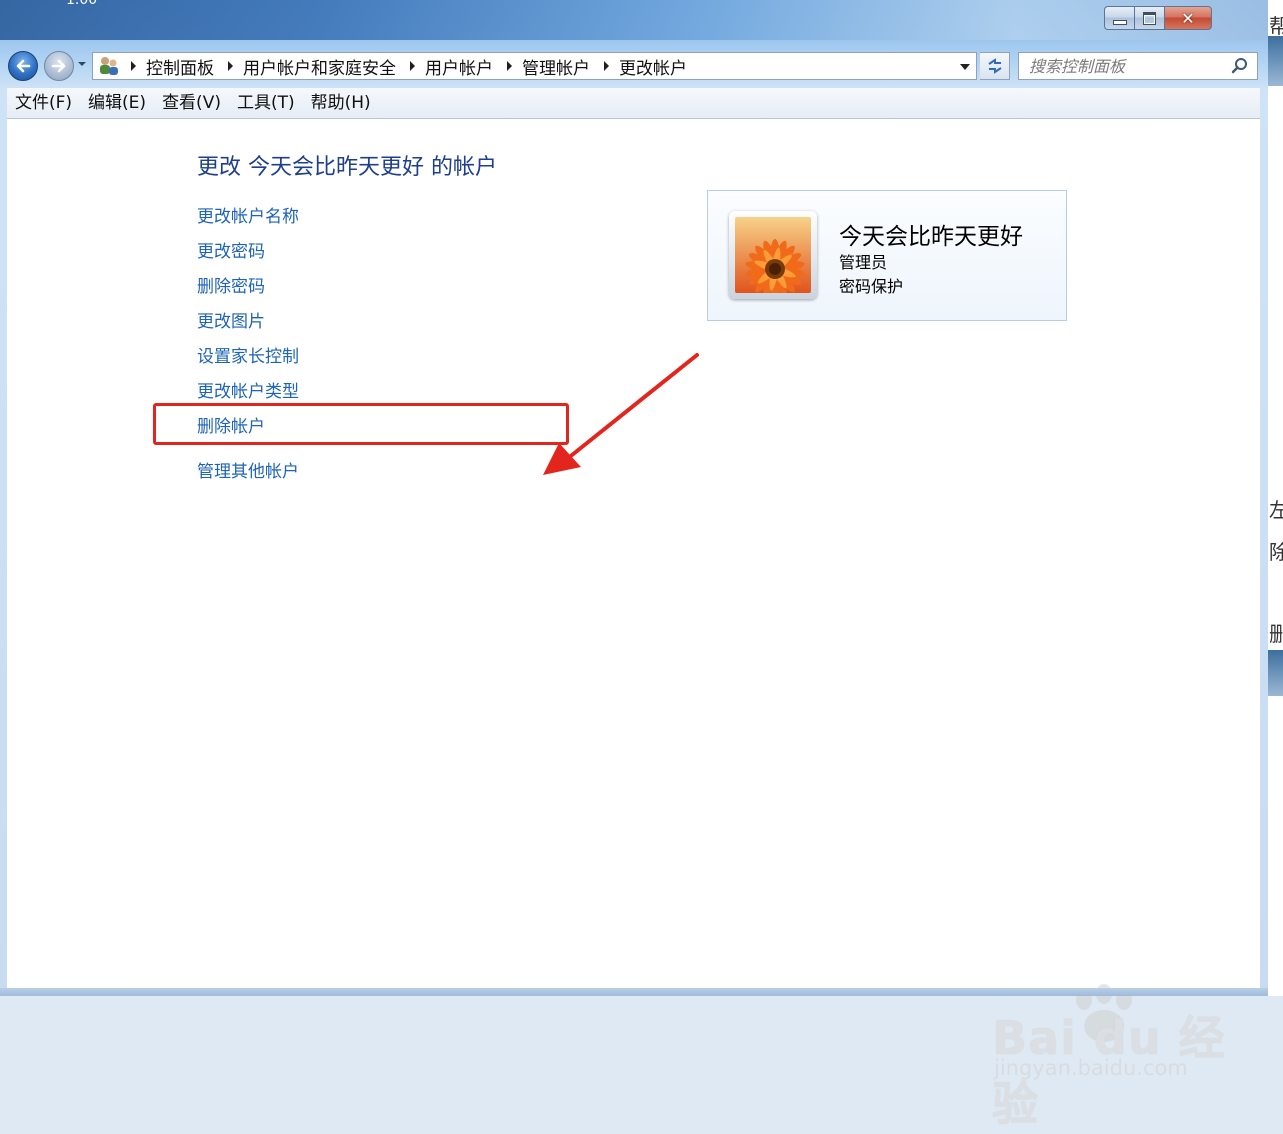 The height and width of the screenshot is (1134, 1283). Describe the element at coordinates (347, 167) in the screenshot. I see `page-title: 更改 今天会比昨天更好 的帐户` at that location.